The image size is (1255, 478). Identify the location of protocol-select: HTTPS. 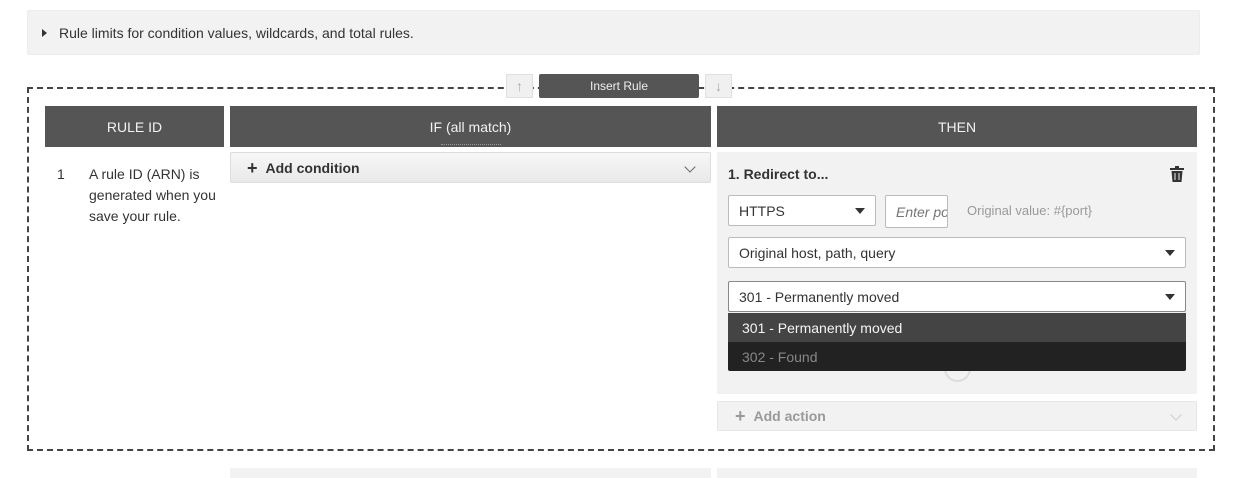
(802, 210).